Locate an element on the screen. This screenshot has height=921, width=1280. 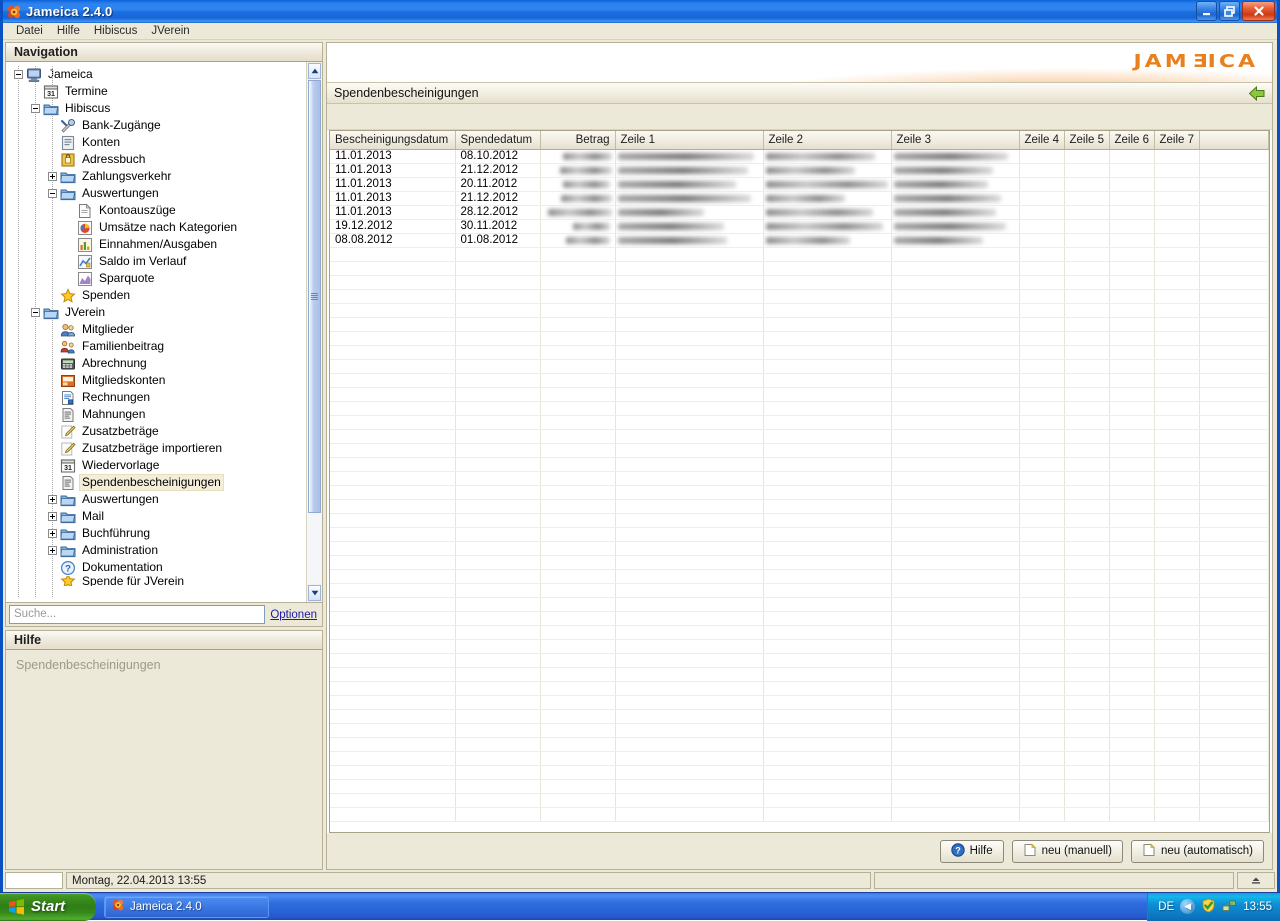
tree-item-sparquote: Sparquote is located at coordinates (156, 278).